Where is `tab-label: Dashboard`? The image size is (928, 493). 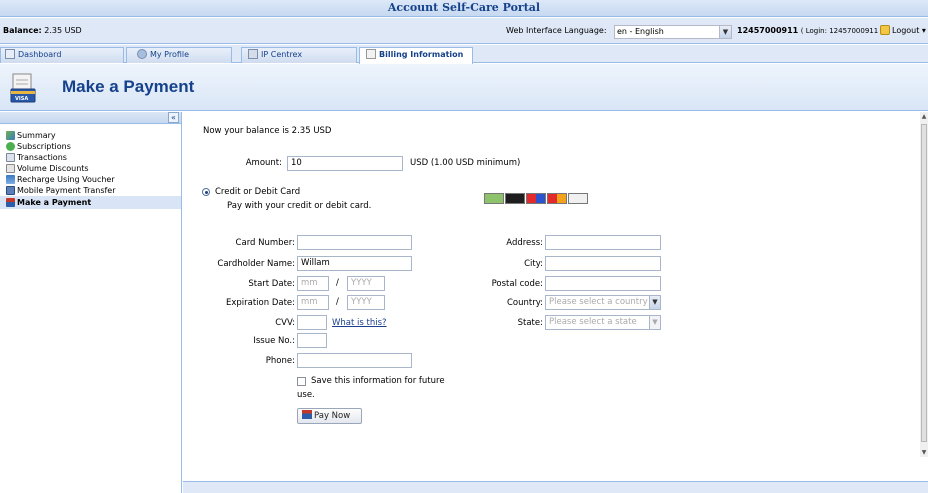
tab-label: Dashboard is located at coordinates (40, 54).